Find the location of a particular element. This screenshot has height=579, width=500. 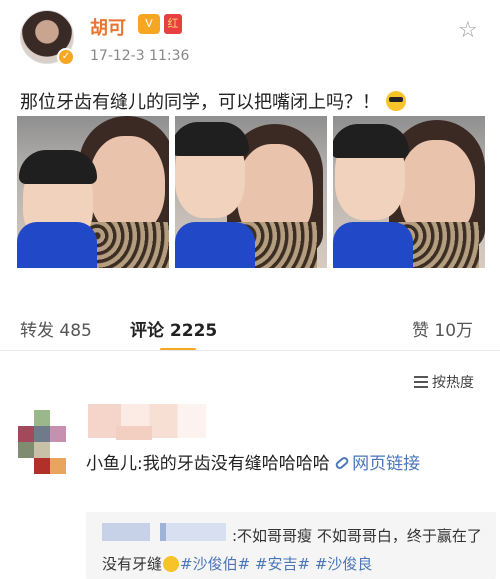

web-link-label: 网页链接 is located at coordinates (386, 464).